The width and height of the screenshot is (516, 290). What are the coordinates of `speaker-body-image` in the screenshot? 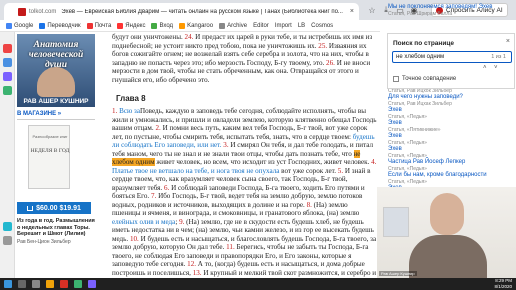 It's located at (448, 256).